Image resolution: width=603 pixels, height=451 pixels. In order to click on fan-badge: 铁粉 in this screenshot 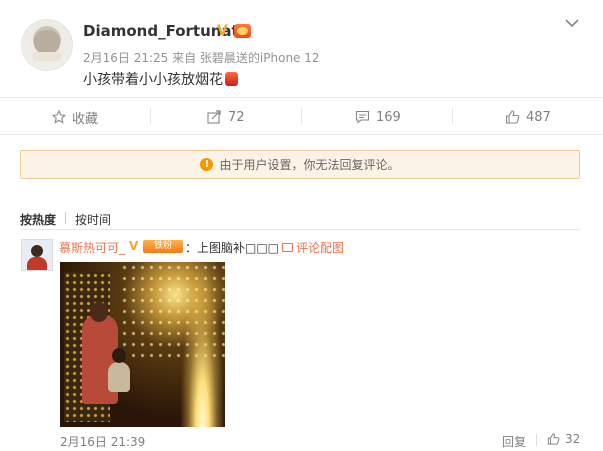, I will do `click(163, 246)`.